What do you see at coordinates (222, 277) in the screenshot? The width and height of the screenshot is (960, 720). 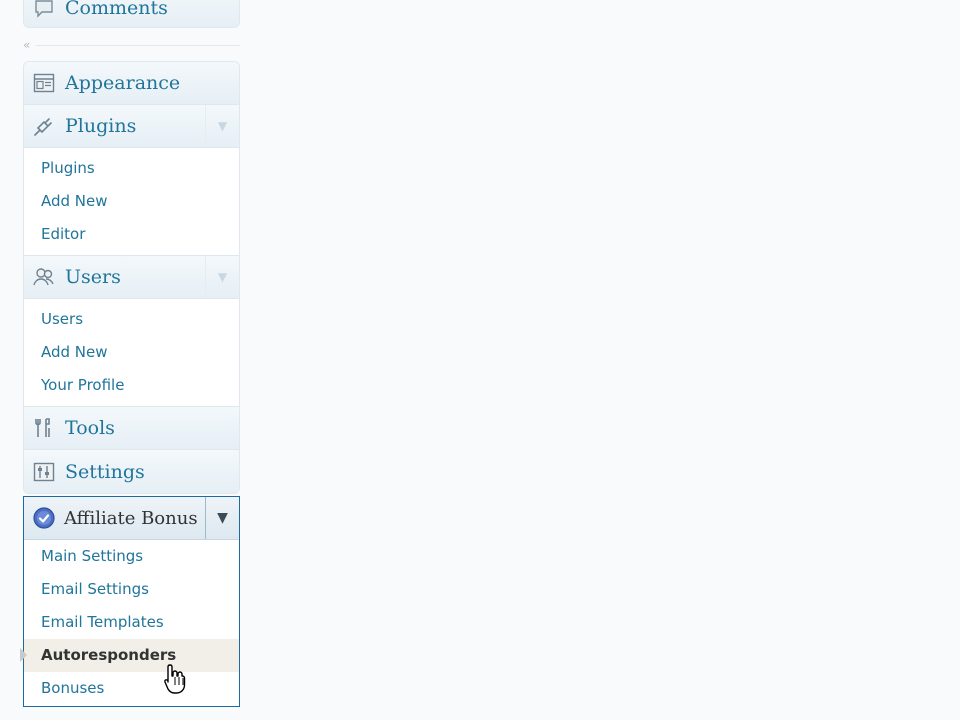 I see `users-toggle-arrow-icon: ▼` at bounding box center [222, 277].